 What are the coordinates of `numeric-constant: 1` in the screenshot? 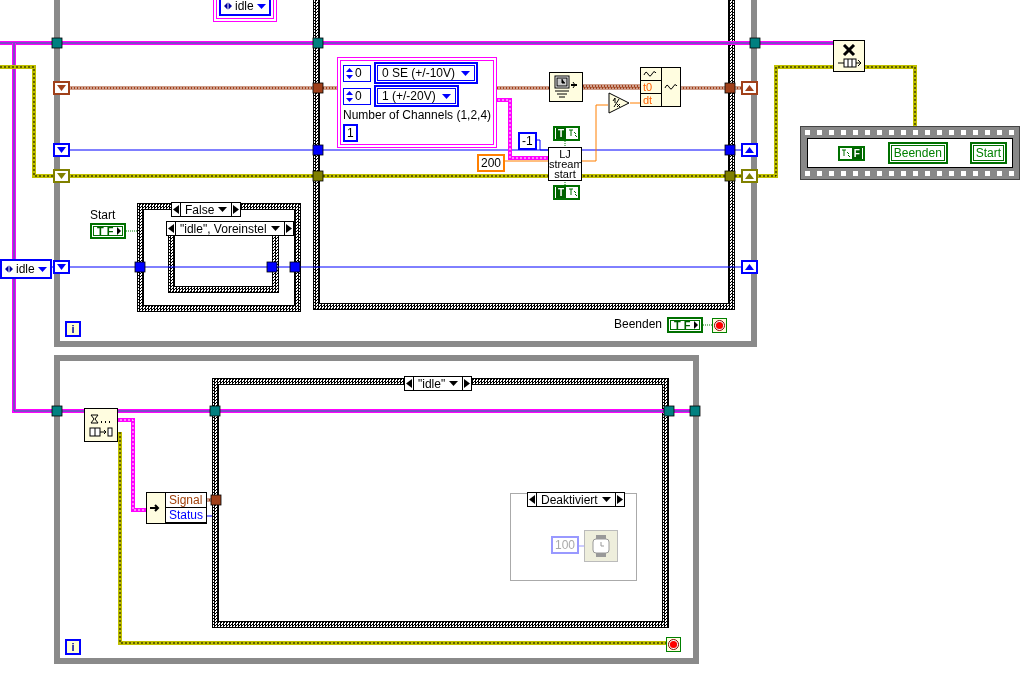 It's located at (350, 133).